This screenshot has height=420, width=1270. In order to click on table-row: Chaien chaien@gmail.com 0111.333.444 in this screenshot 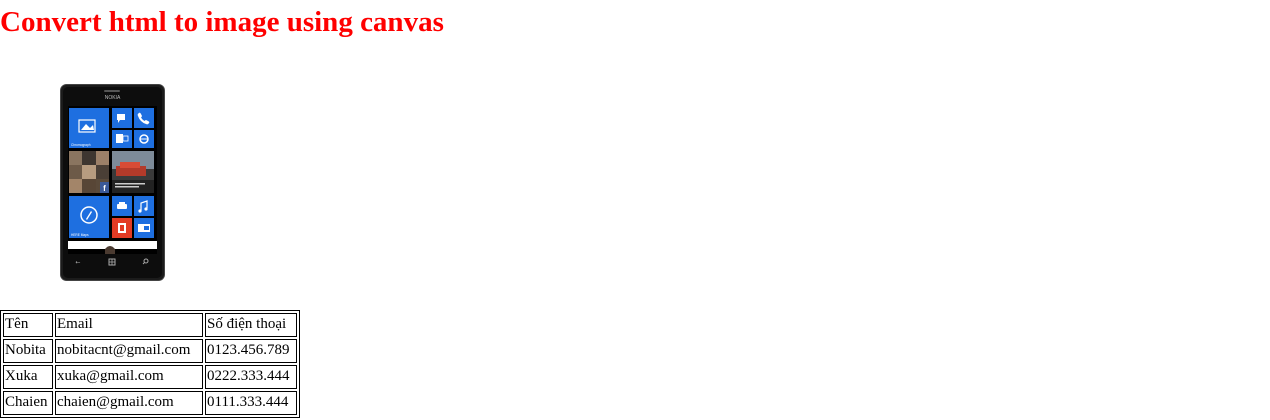, I will do `click(150, 403)`.